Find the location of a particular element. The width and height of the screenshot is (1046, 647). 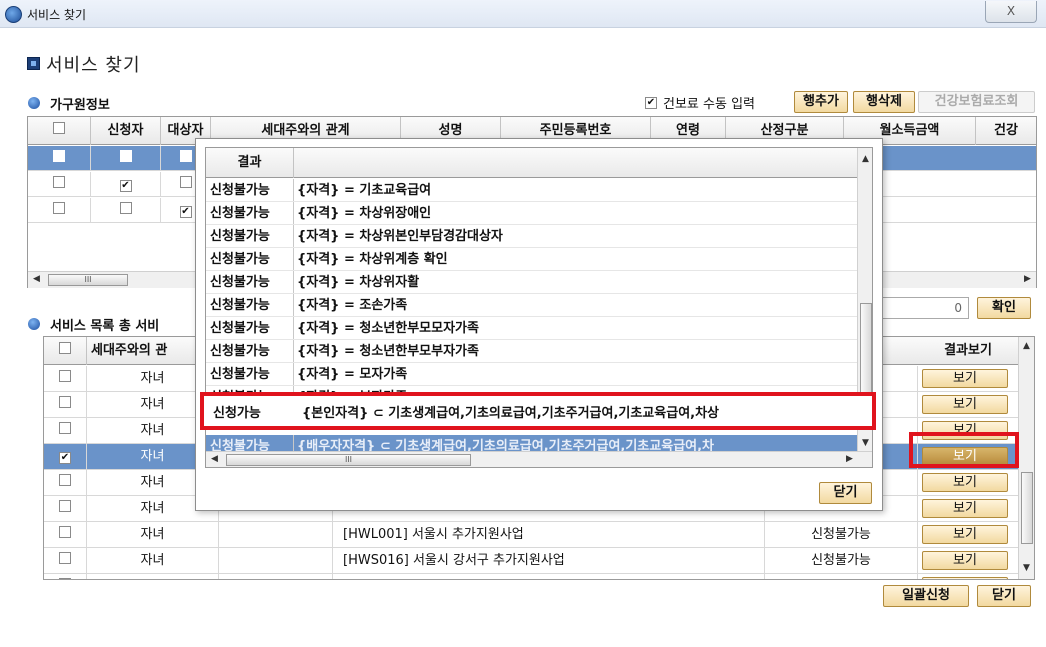

result-detail: {자격} = 차상위자활 is located at coordinates (358, 282).